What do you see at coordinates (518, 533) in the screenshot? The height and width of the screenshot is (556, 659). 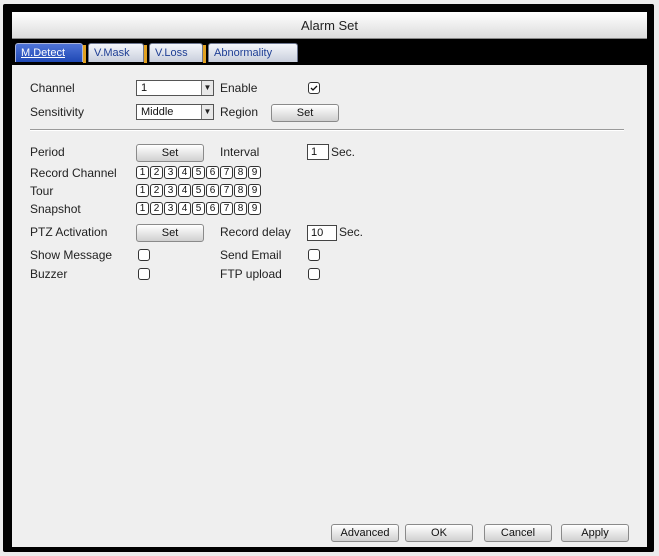 I see `cancel-button: Cancel` at bounding box center [518, 533].